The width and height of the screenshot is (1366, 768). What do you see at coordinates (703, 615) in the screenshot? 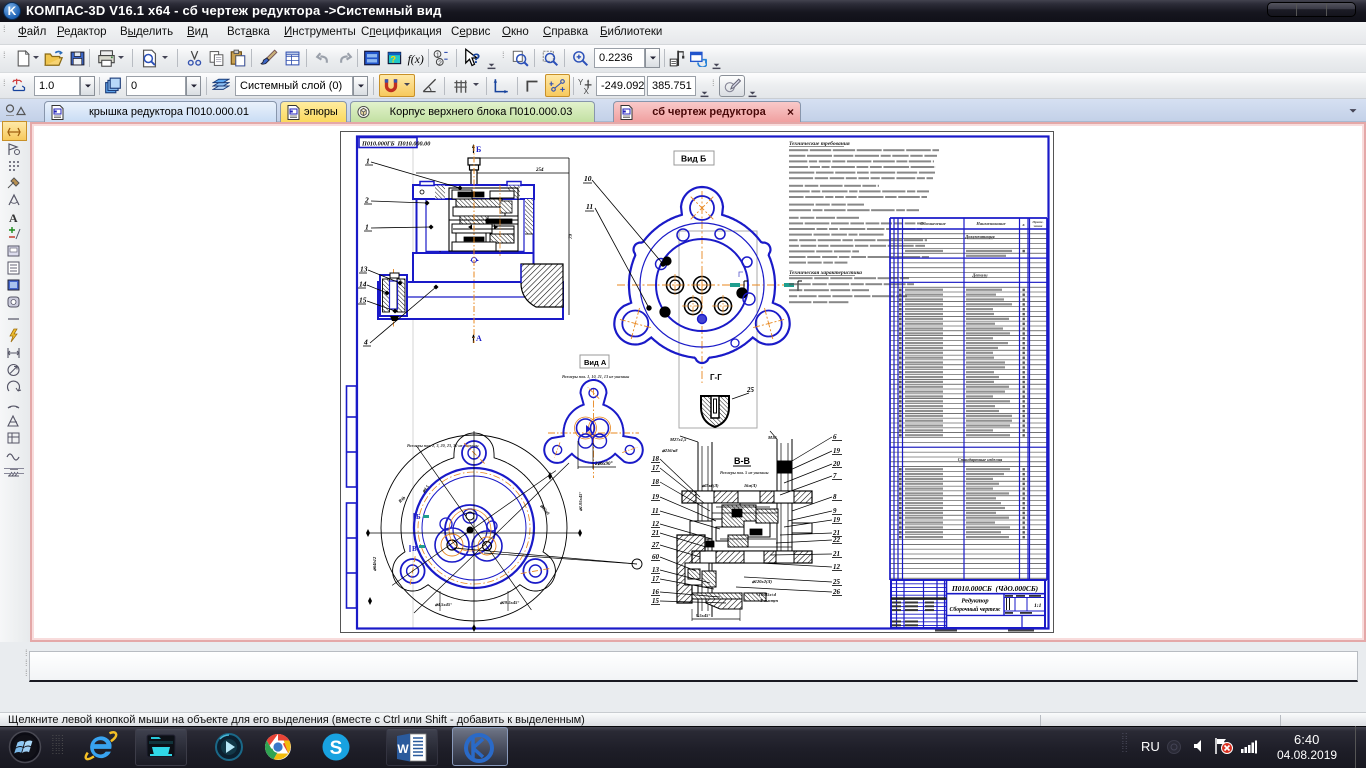
I see `svg-text: 9.5х45°` at bounding box center [703, 615].